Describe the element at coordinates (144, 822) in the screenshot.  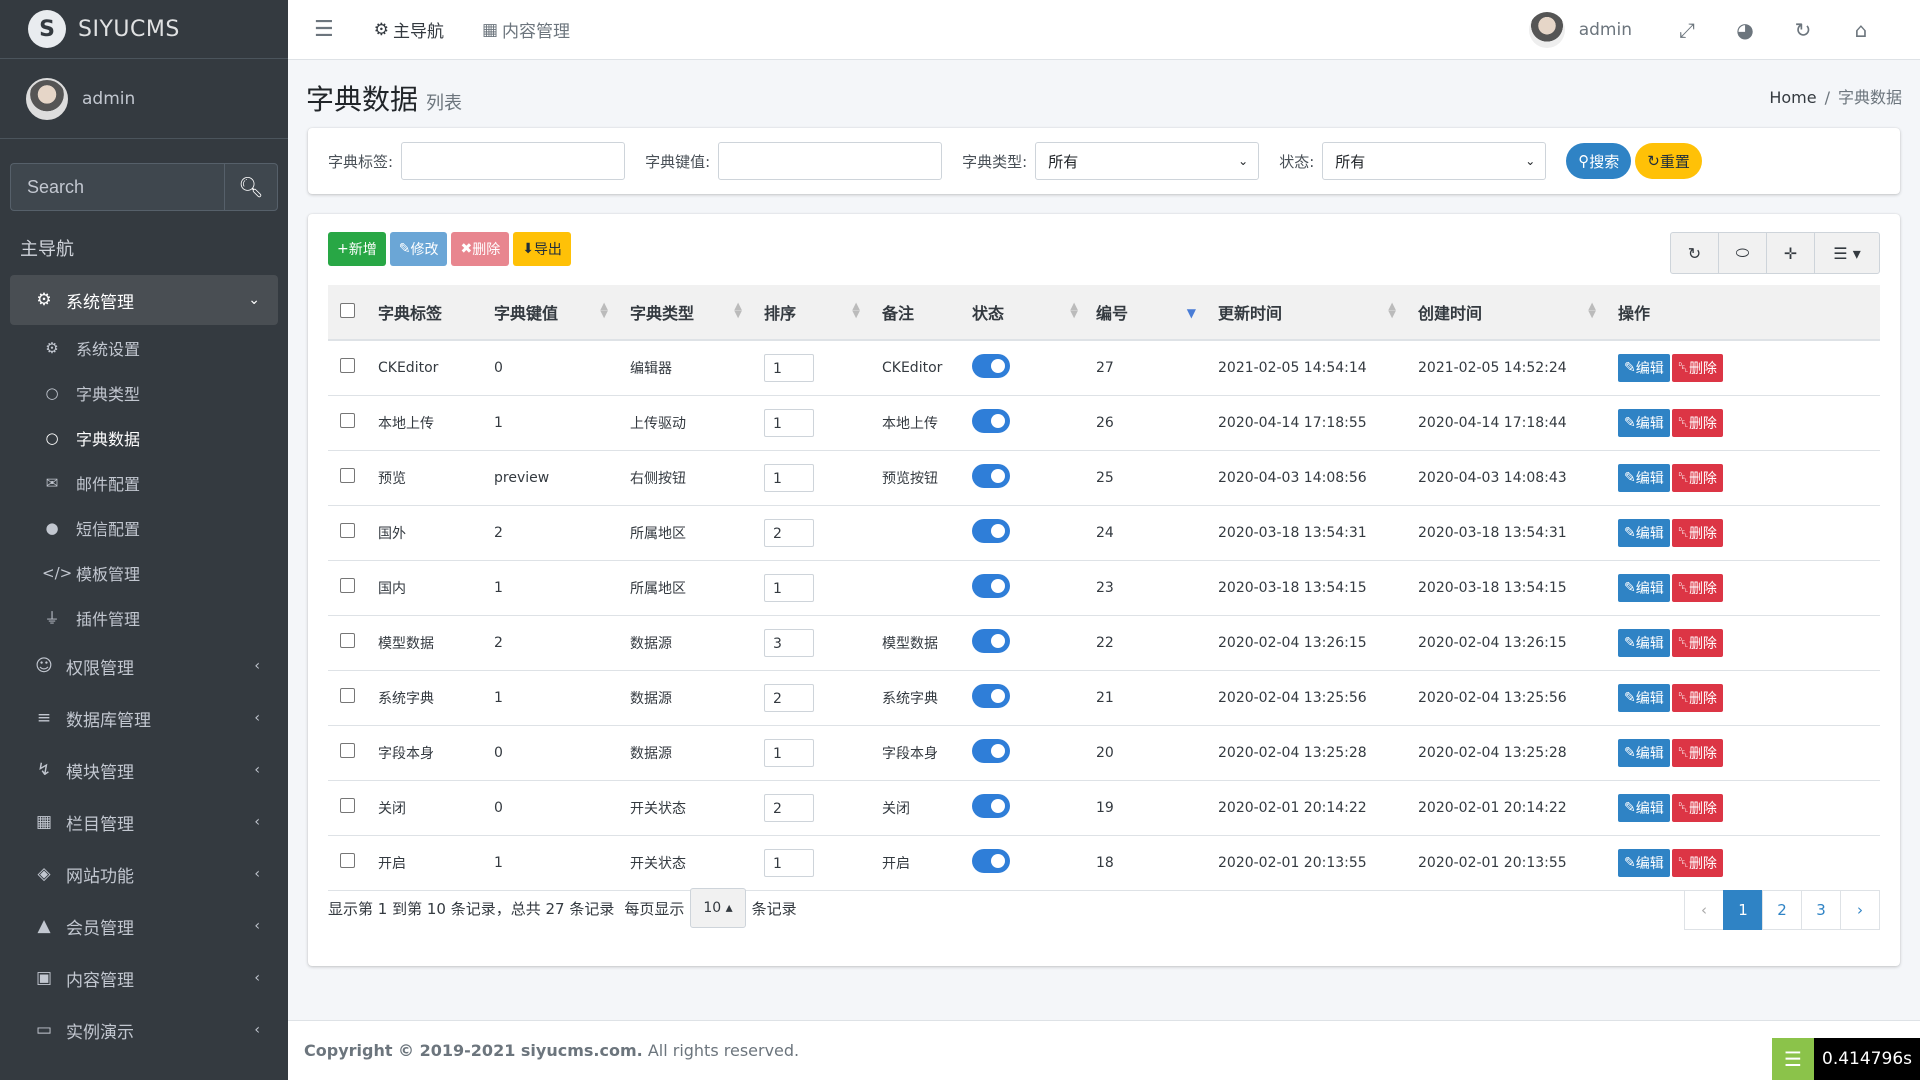
I see `sidebar-item-column: ▦ 栏目管理 ‹` at that location.